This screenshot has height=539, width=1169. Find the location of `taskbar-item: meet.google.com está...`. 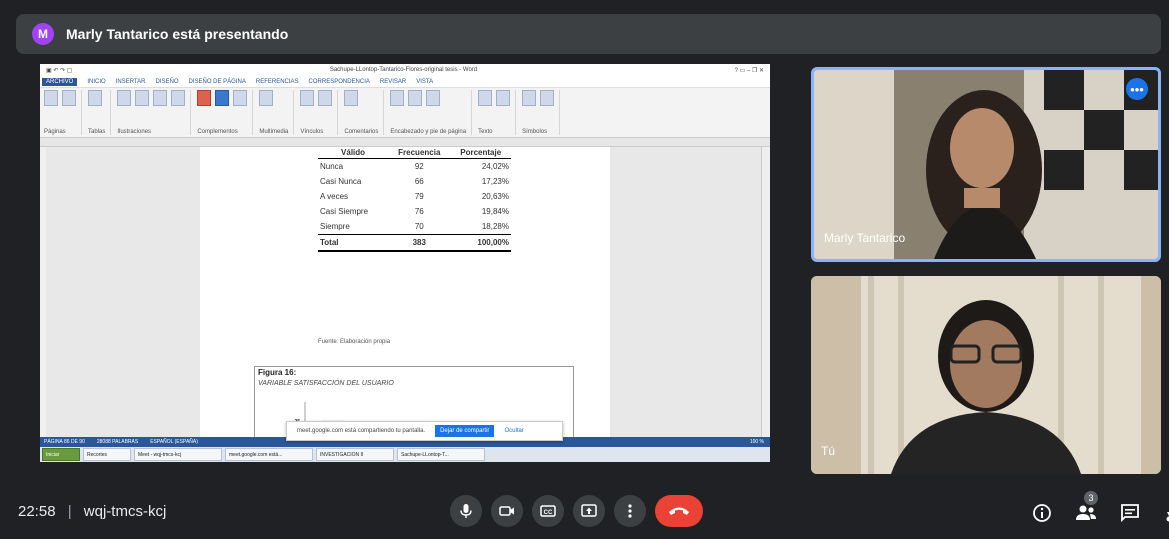

taskbar-item: meet.google.com está... is located at coordinates (269, 454).